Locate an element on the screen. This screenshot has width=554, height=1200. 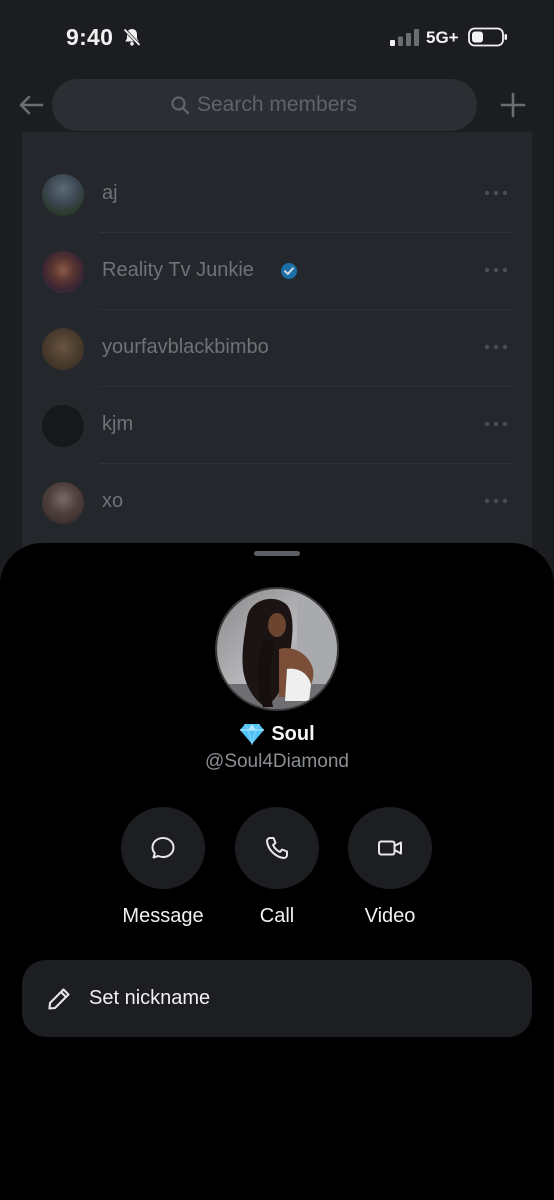
status-time: 9:40 is located at coordinates (90, 37).